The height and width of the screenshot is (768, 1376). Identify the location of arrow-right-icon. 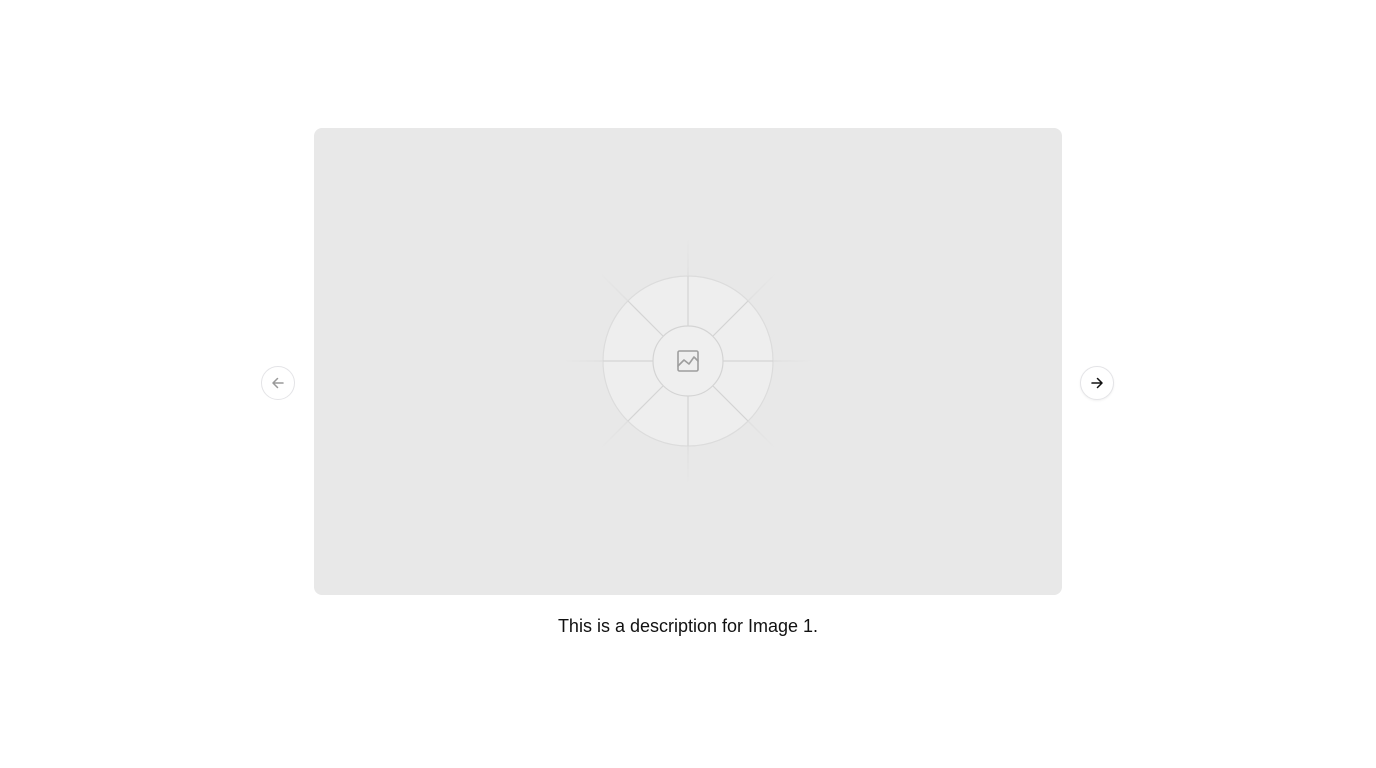
(1097, 383).